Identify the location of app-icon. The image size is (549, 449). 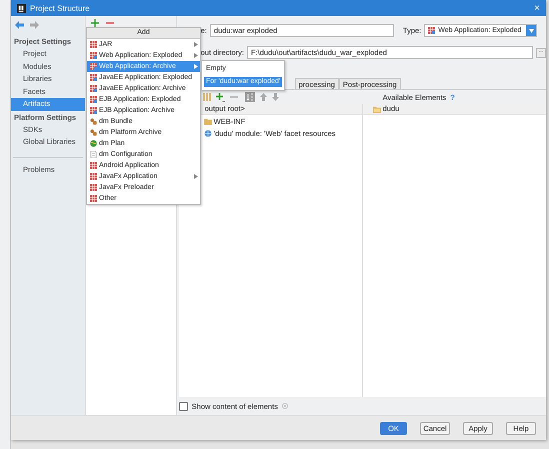
(21, 8).